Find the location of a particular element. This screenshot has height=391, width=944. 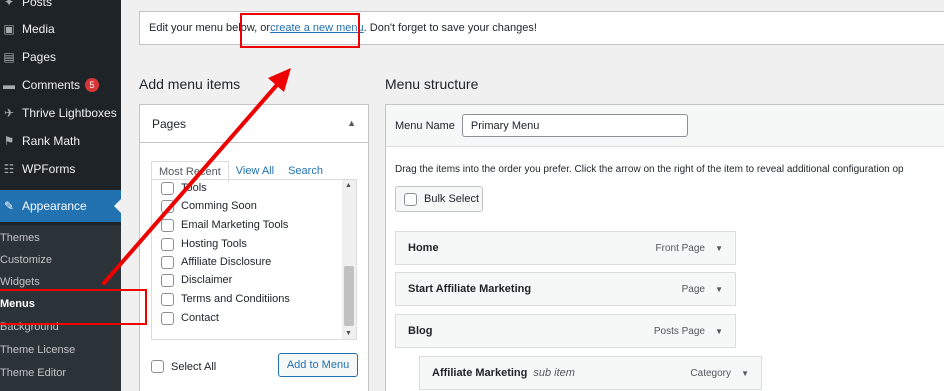

menu-item-blog: Blog Posts Page ▼ is located at coordinates (565, 331).